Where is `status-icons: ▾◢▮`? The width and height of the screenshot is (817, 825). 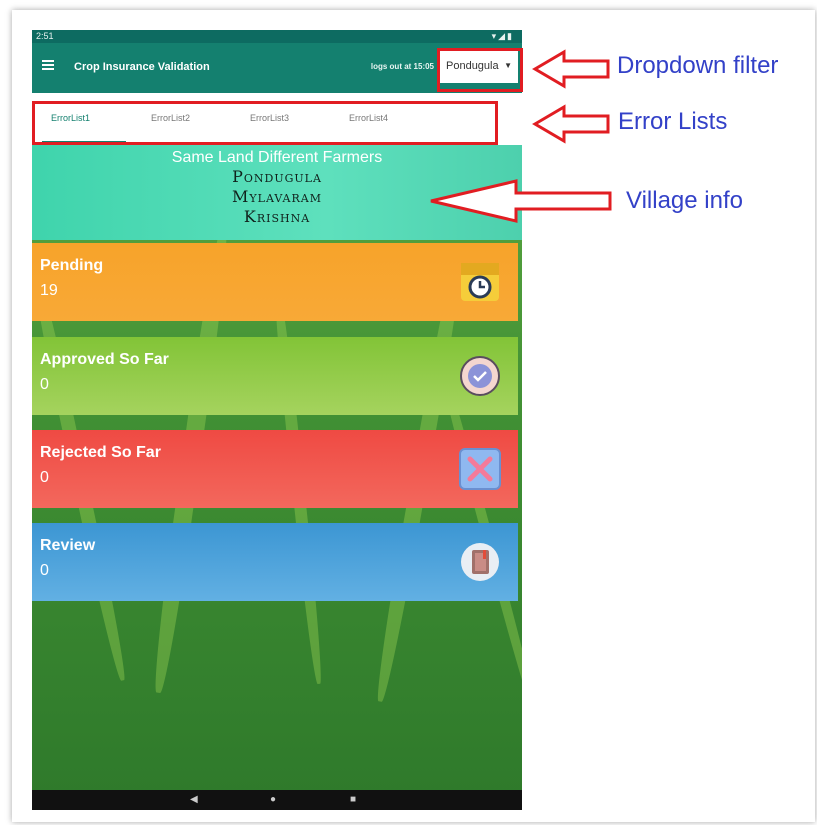
status-icons: ▾◢▮ is located at coordinates (502, 36).